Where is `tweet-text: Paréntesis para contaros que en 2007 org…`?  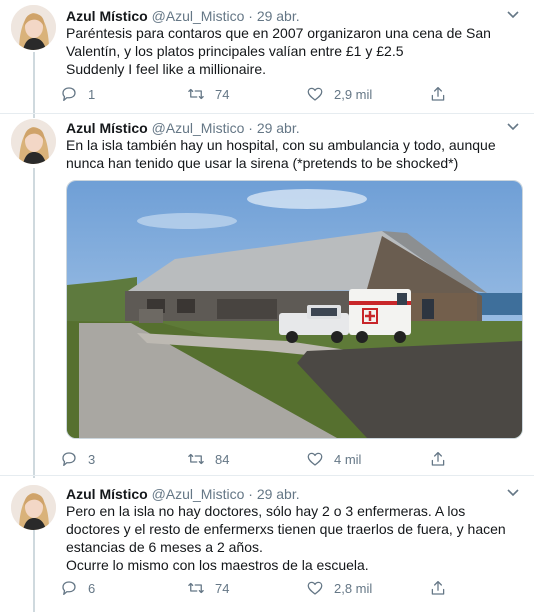
tweet-text: Paréntesis para contaros que en 2007 org… is located at coordinates (278, 51).